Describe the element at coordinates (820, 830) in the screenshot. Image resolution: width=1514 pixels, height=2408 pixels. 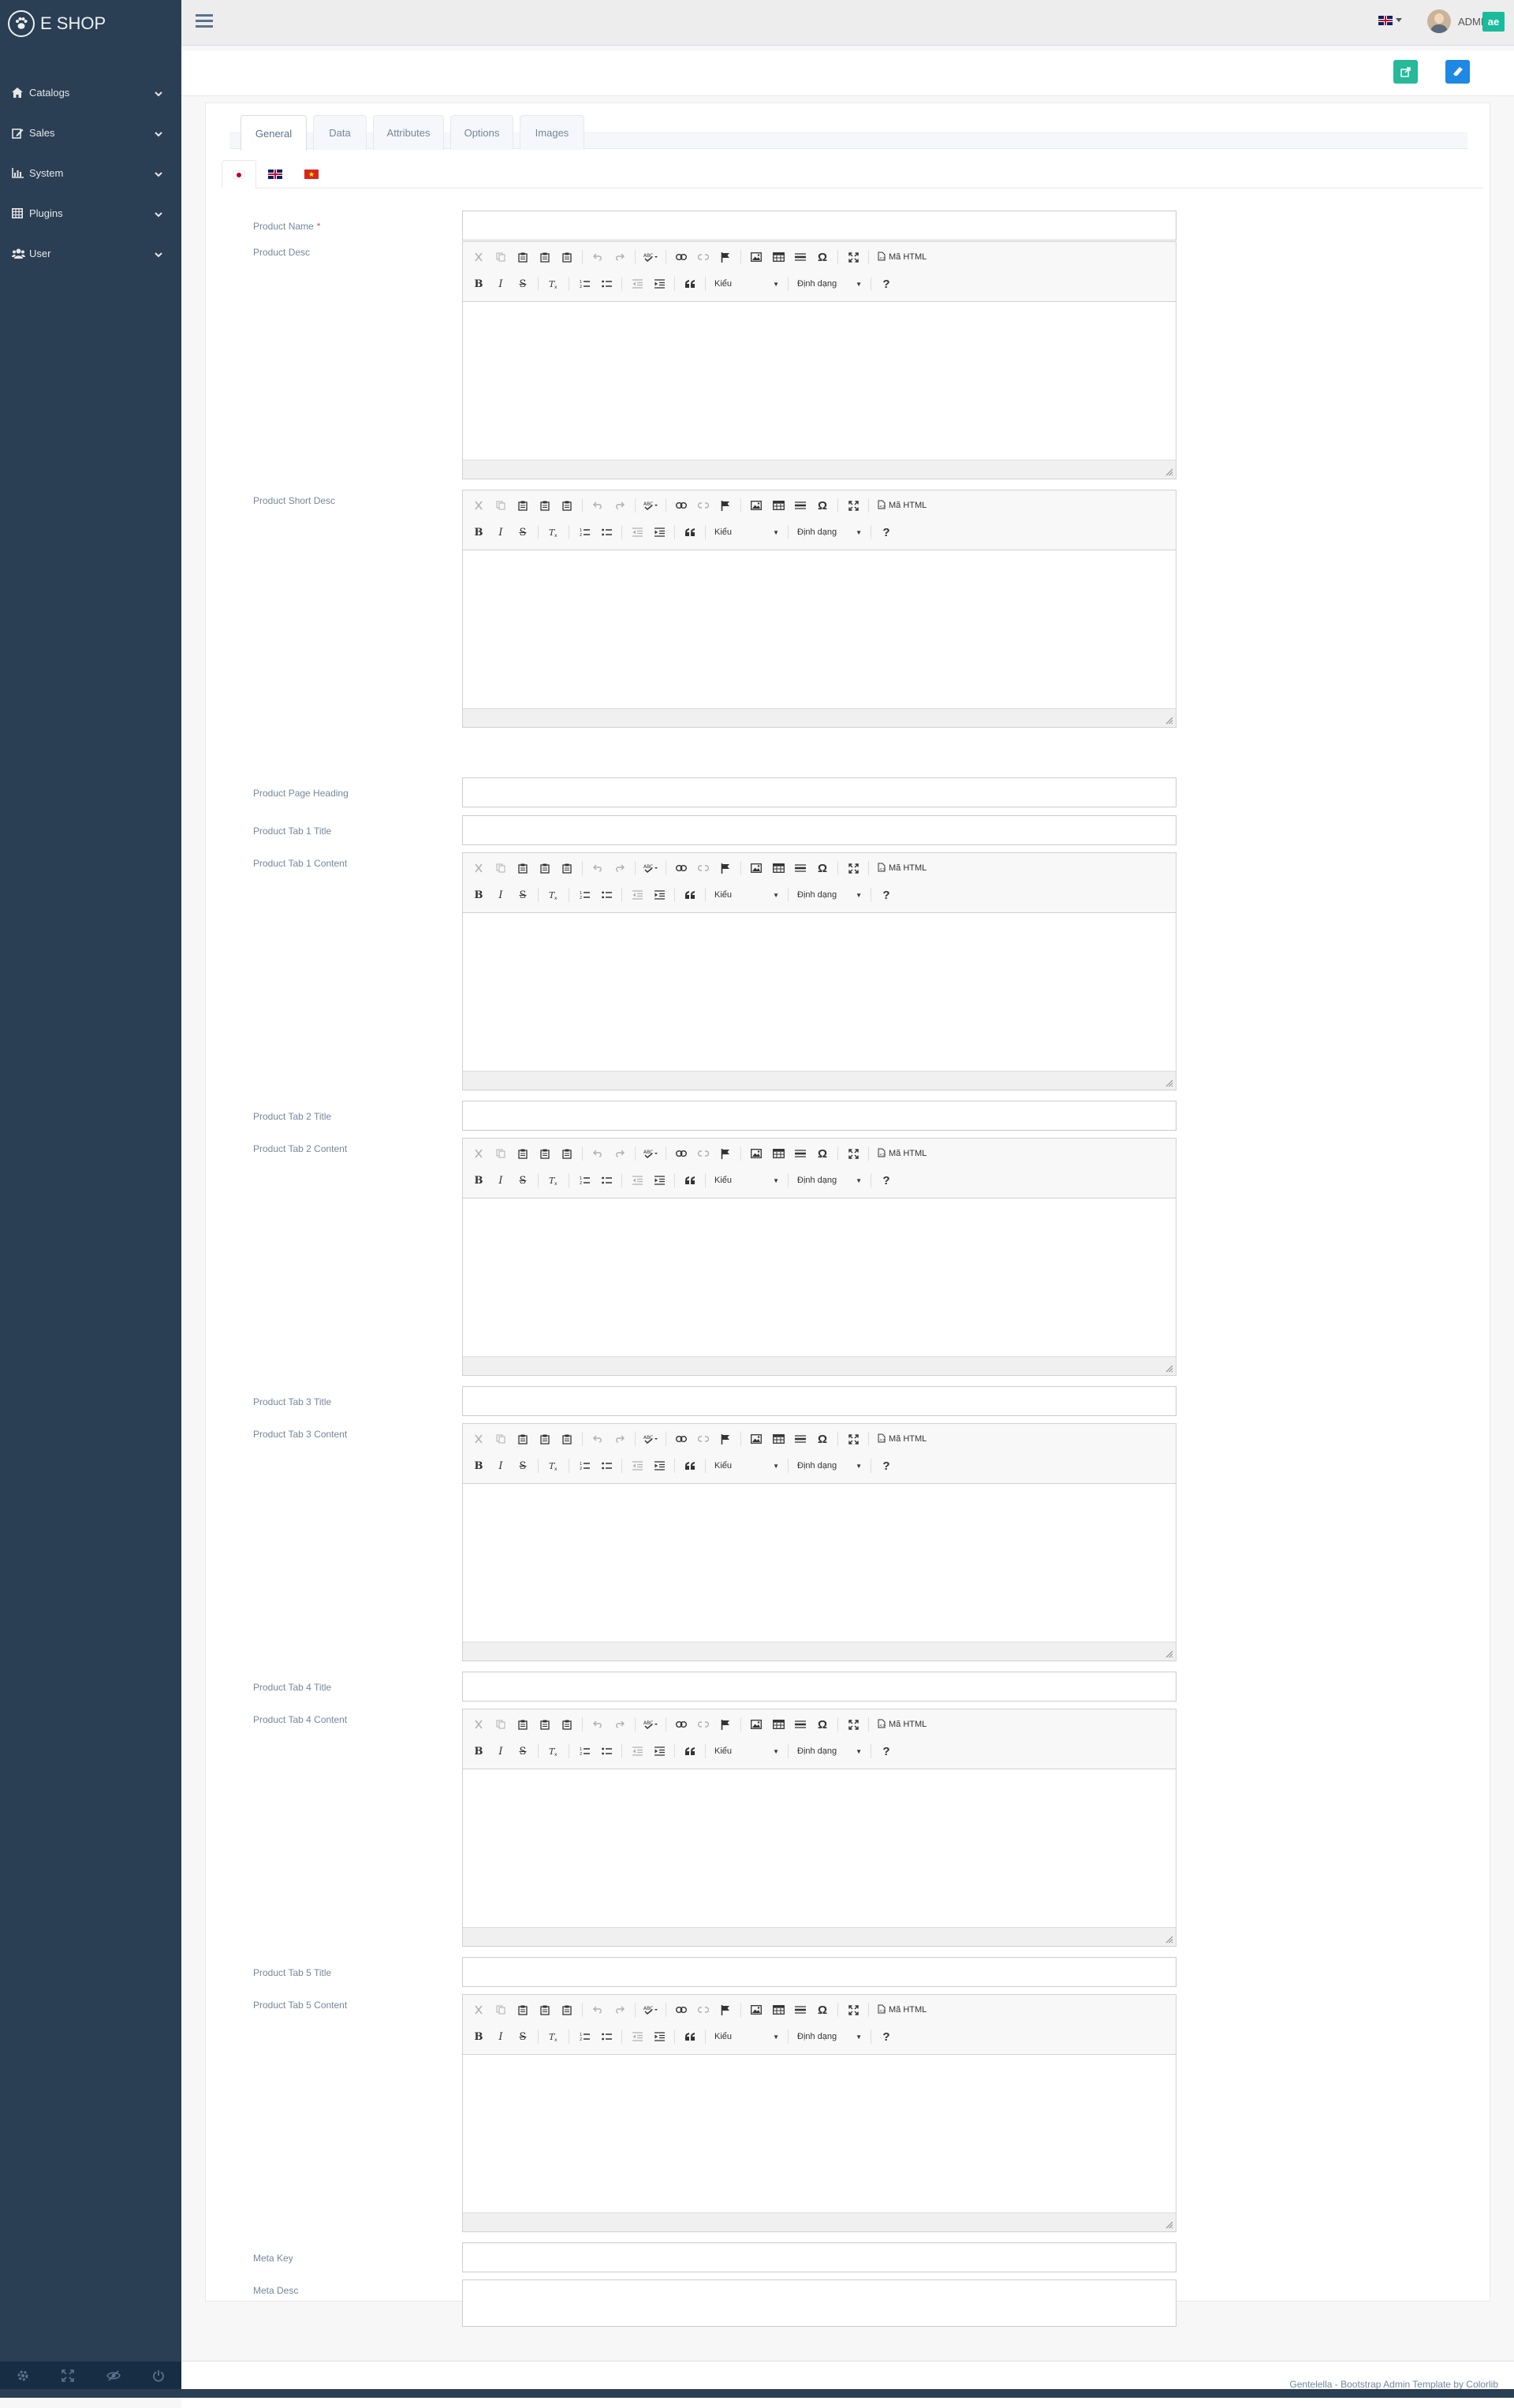
I see `product-tab1-title-input` at that location.